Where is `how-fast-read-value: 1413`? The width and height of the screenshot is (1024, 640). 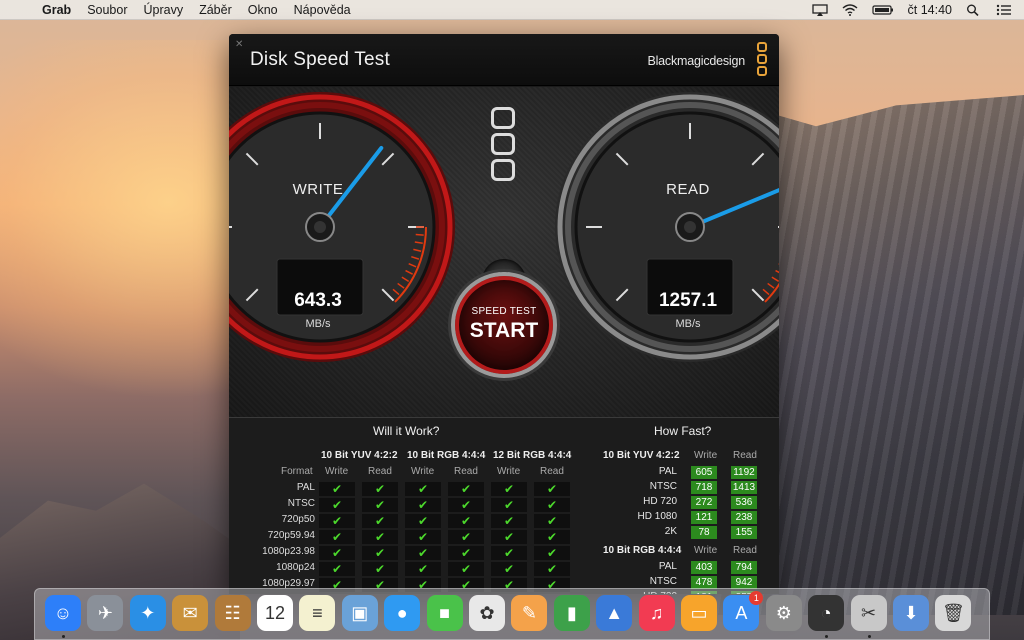
how-fast-read-value: 1413 is located at coordinates (744, 487).